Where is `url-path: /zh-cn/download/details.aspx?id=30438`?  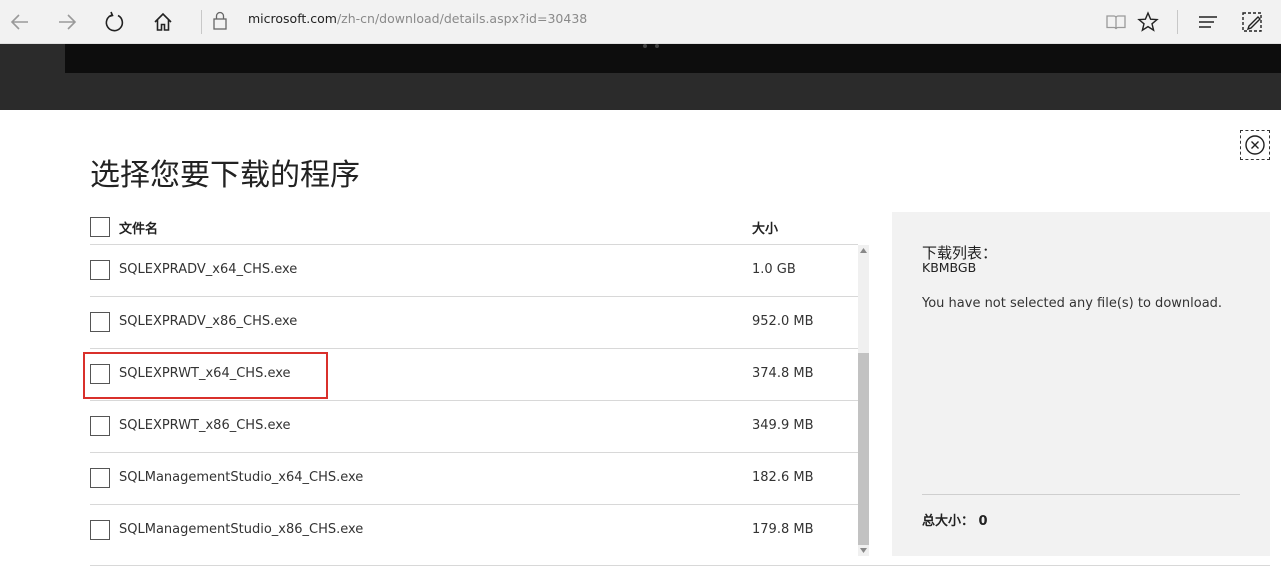 url-path: /zh-cn/download/details.aspx?id=30438 is located at coordinates (462, 18).